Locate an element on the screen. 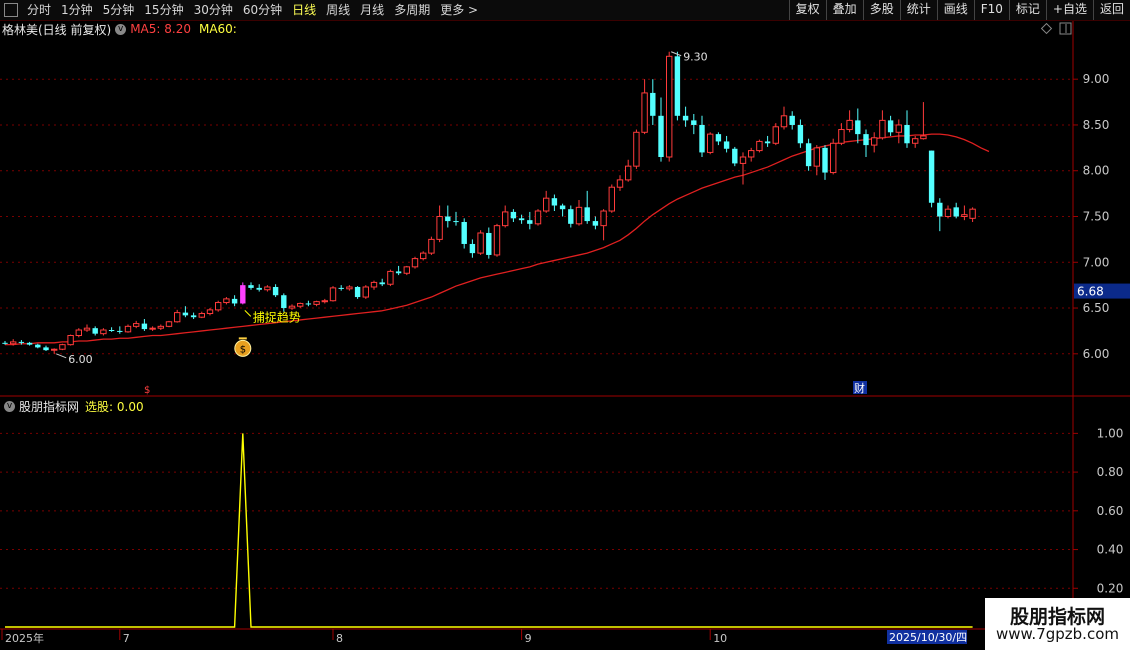 The image size is (1130, 650). price-tick-label: 9.00 is located at coordinates (1096, 79).